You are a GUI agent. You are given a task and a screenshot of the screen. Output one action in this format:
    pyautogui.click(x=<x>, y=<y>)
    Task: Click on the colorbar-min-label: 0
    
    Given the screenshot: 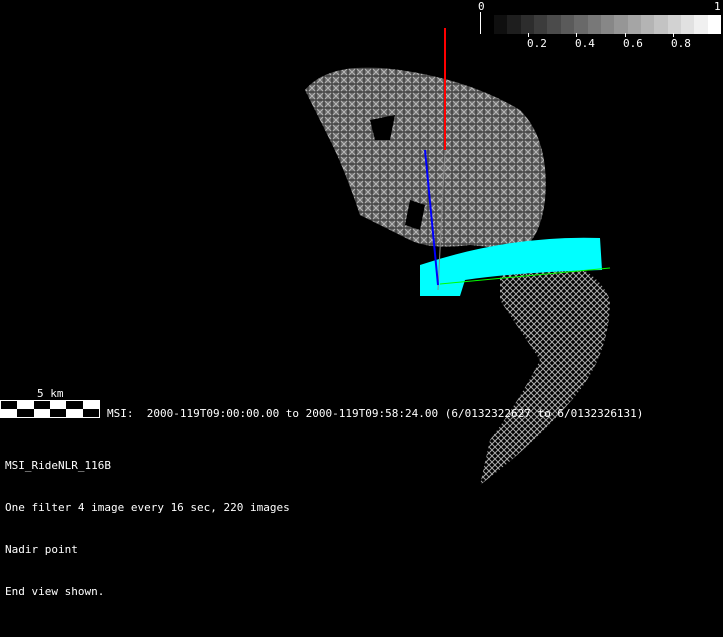 What is the action you would take?
    pyautogui.click(x=481, y=6)
    